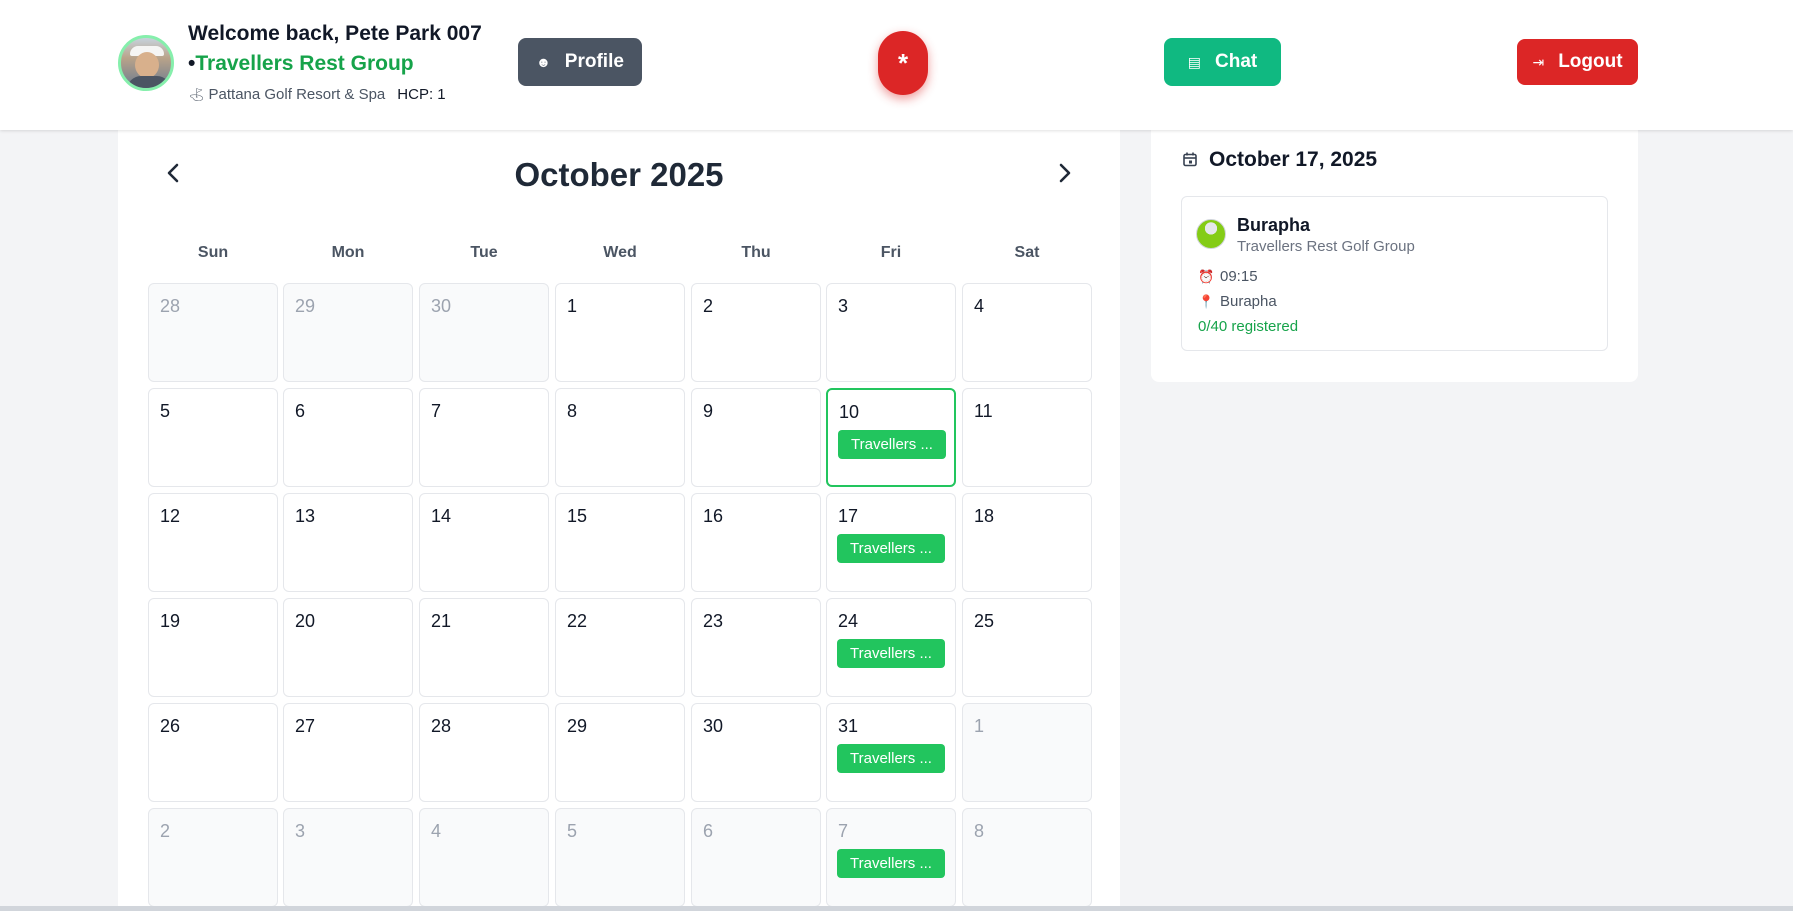 This screenshot has height=911, width=1793. Describe the element at coordinates (436, 411) in the screenshot. I see `day-number: 7` at that location.